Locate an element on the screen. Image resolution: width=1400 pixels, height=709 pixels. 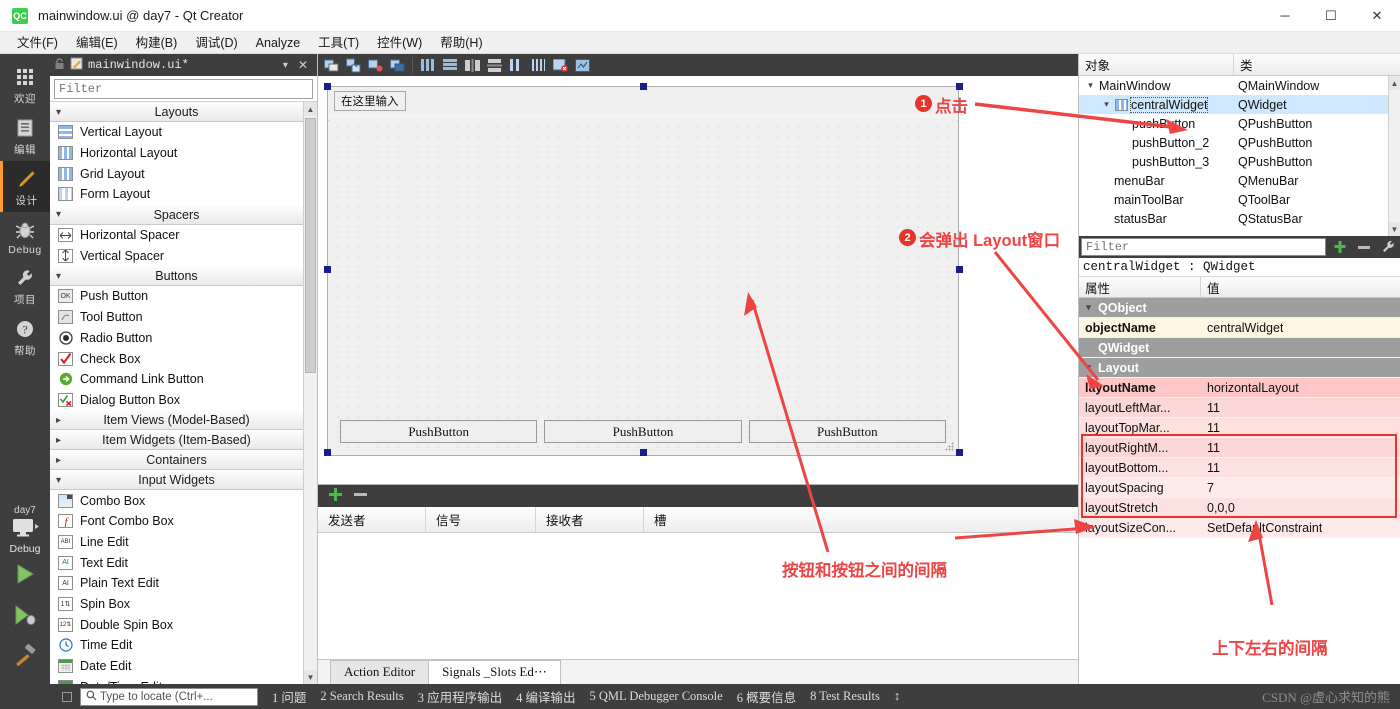
lock-icon is located at coordinates (59, 65).